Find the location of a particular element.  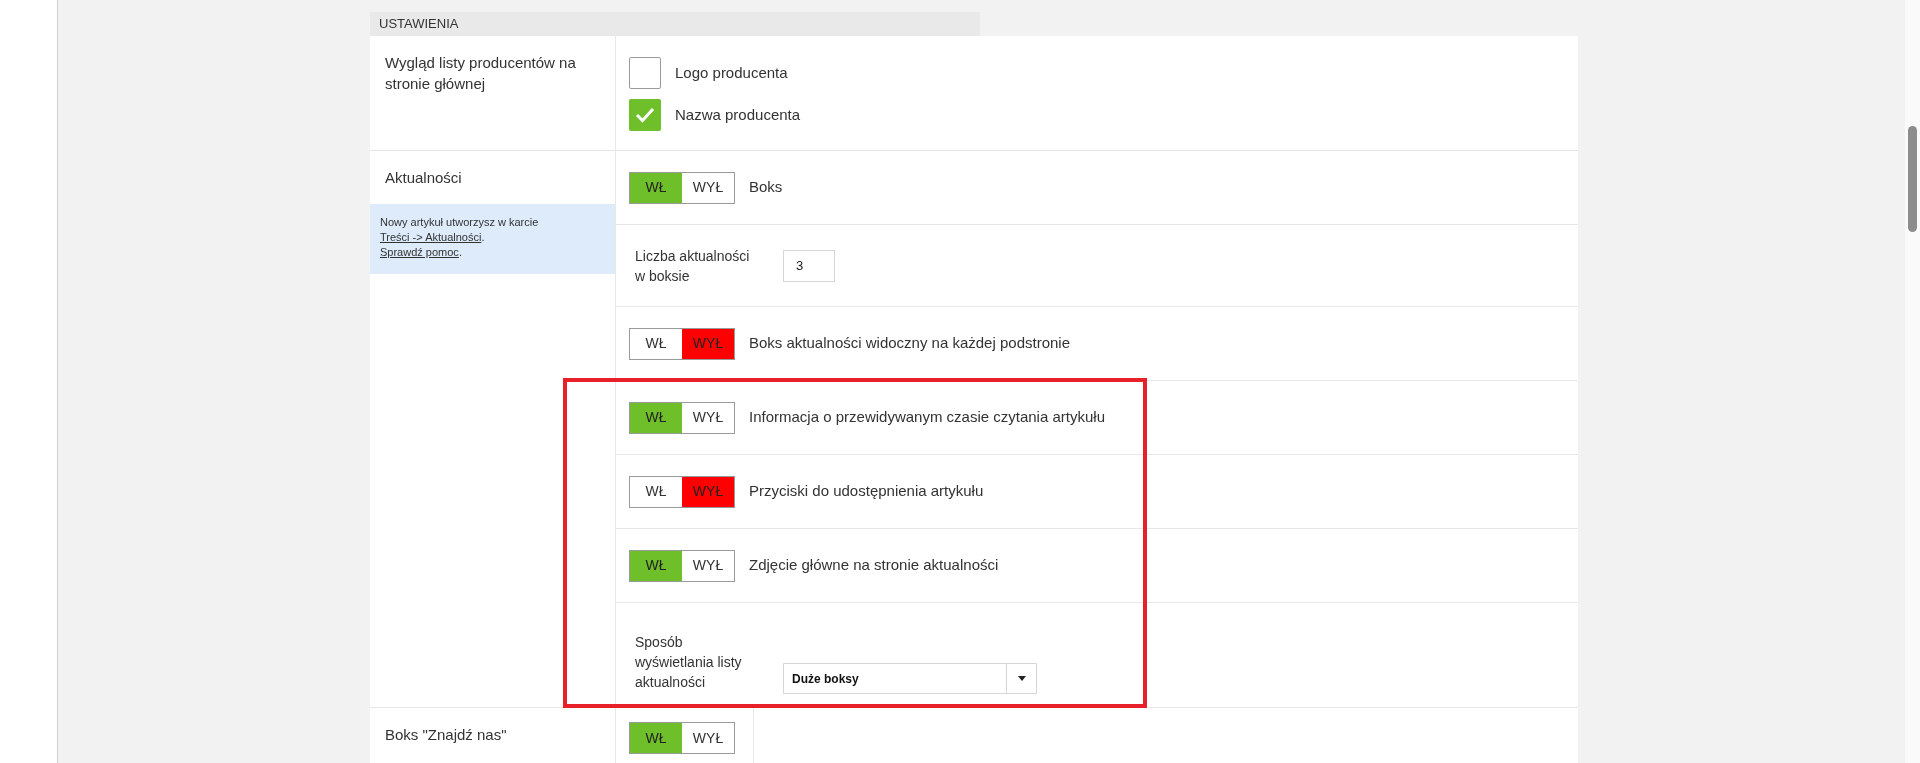

dropdown-value: Duże boksy is located at coordinates (825, 679).